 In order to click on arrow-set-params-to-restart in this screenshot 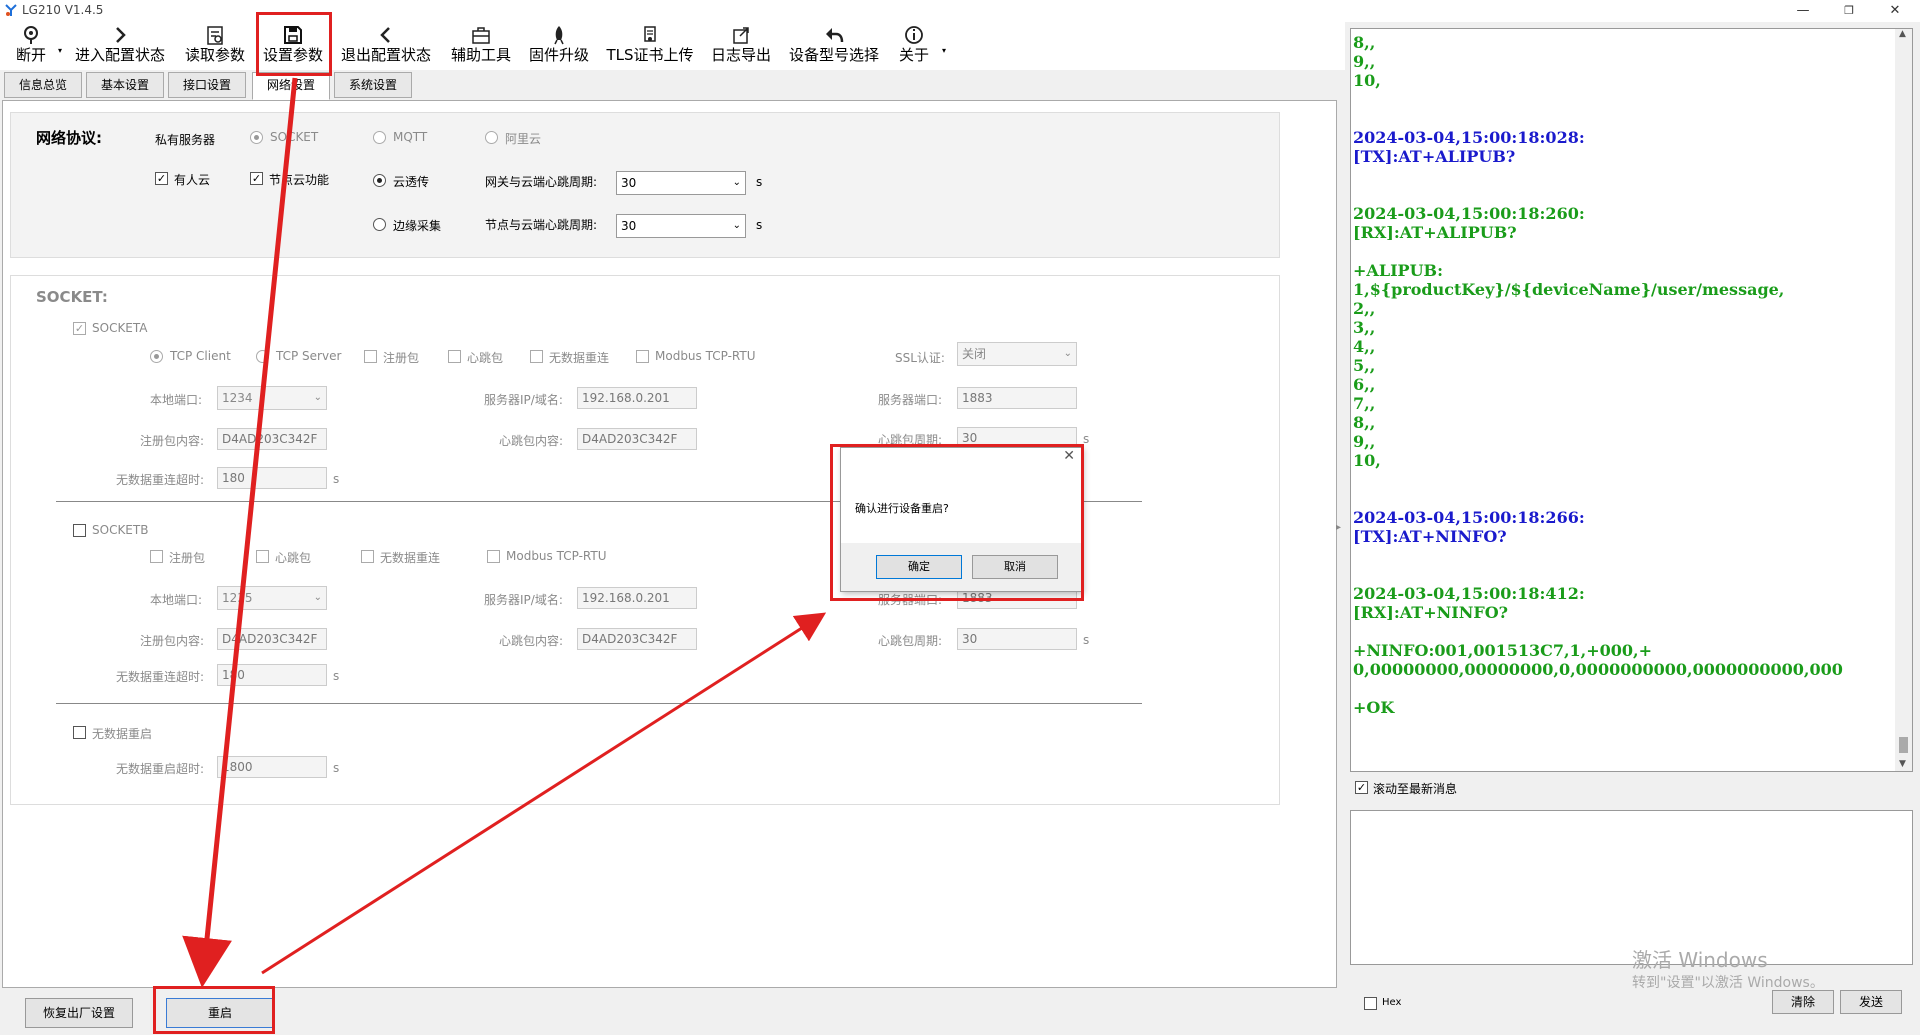, I will do `click(240, 532)`.